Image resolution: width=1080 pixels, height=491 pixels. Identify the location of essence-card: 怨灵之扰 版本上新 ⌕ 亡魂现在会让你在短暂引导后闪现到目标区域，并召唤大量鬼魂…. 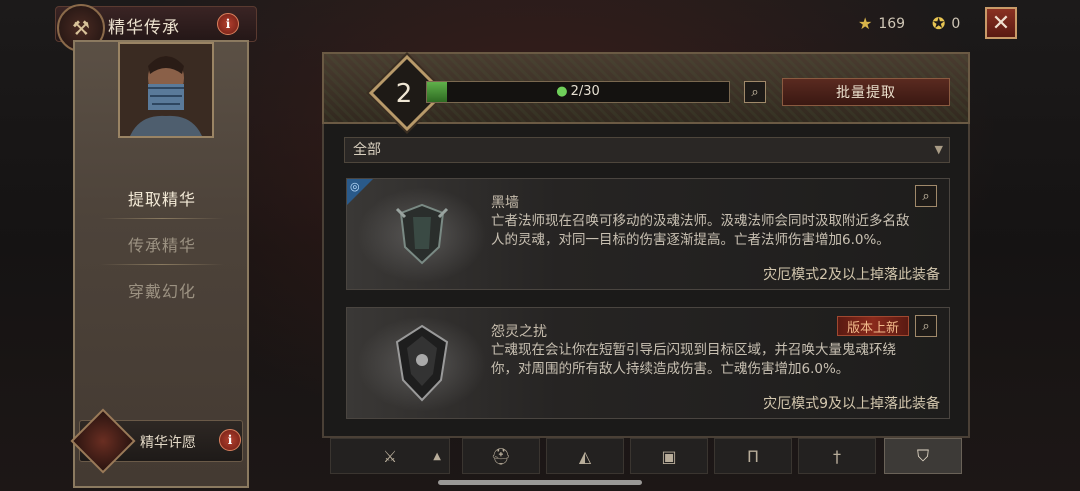
(648, 363).